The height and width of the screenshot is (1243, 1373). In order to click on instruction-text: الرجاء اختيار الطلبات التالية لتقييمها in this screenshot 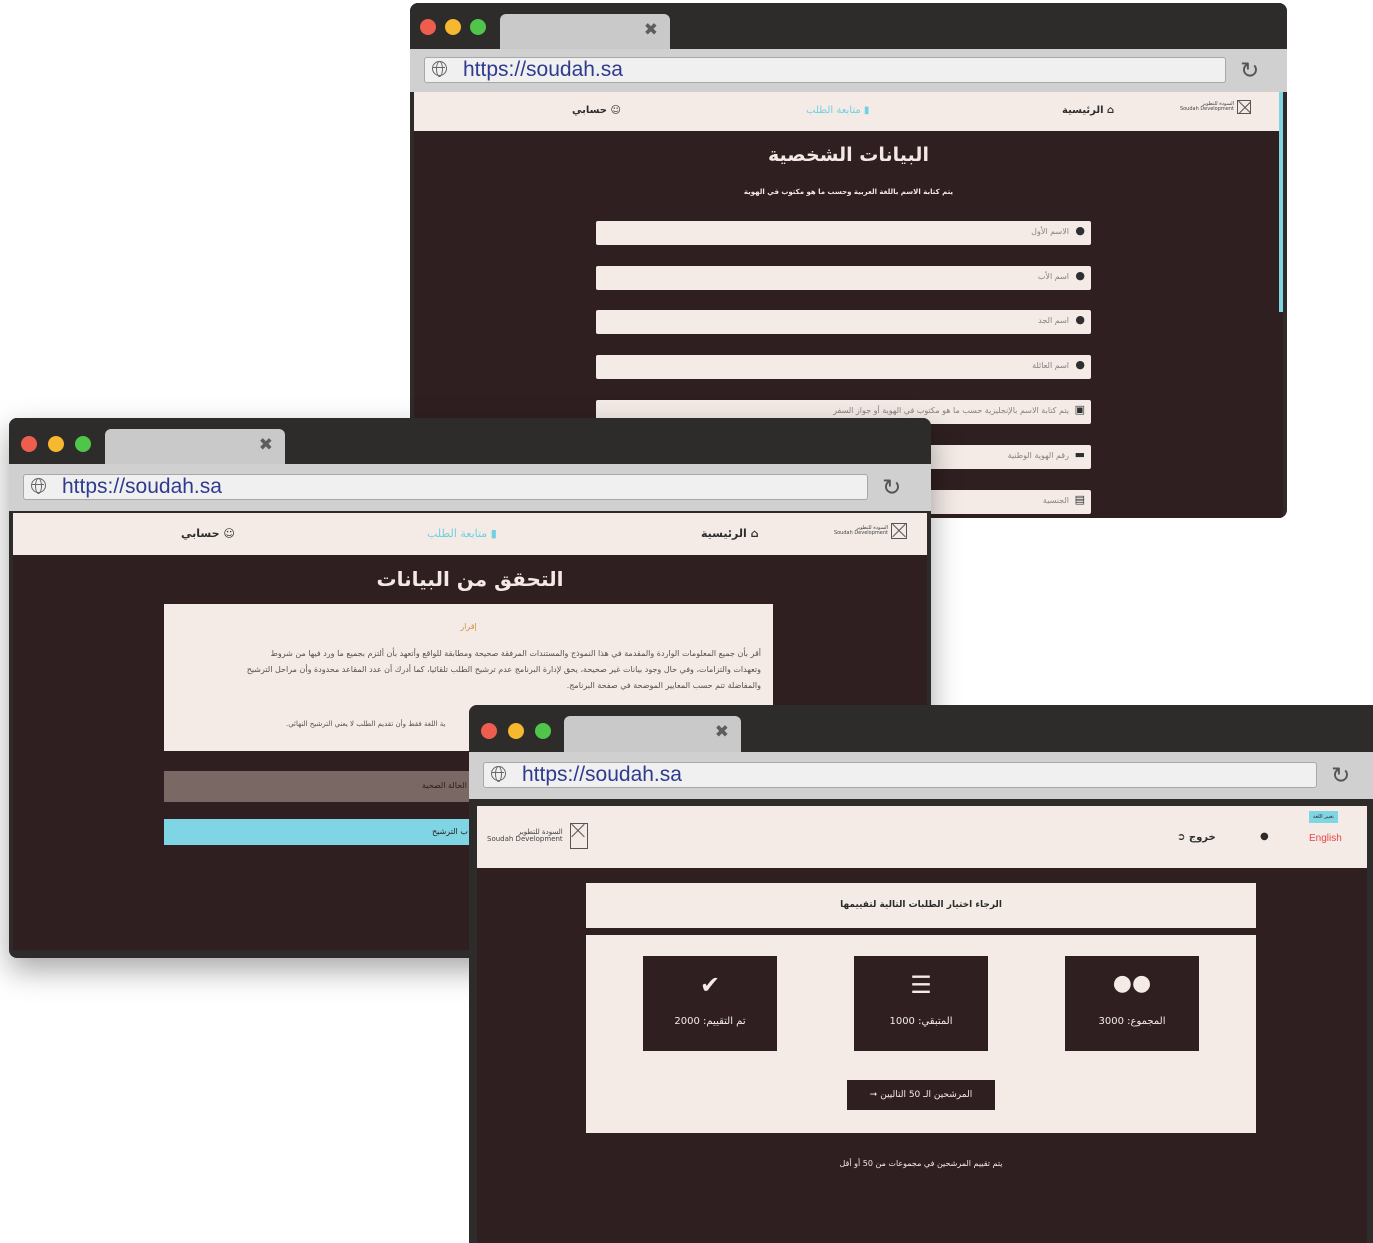, I will do `click(921, 905)`.